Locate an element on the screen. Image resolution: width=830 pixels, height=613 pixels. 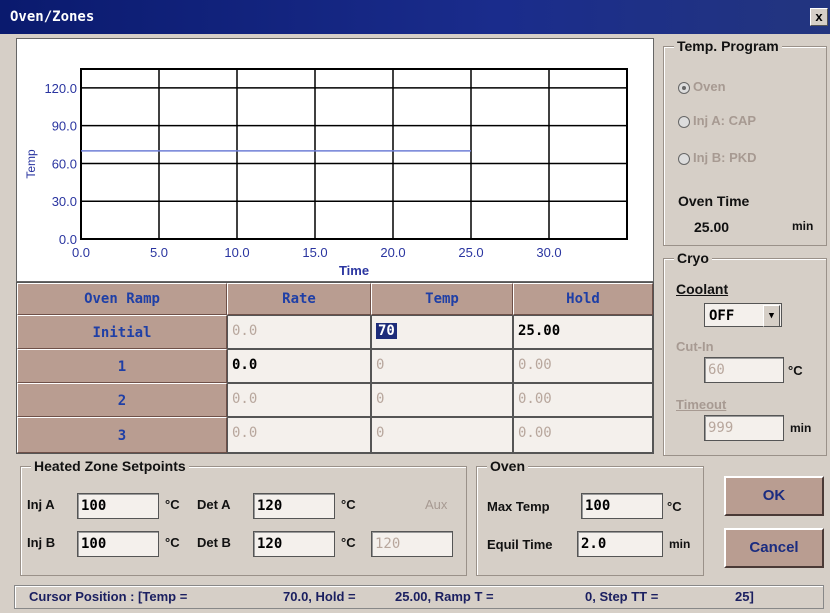
radio-inj-a-label: Inj A: CAP is located at coordinates (725, 120).